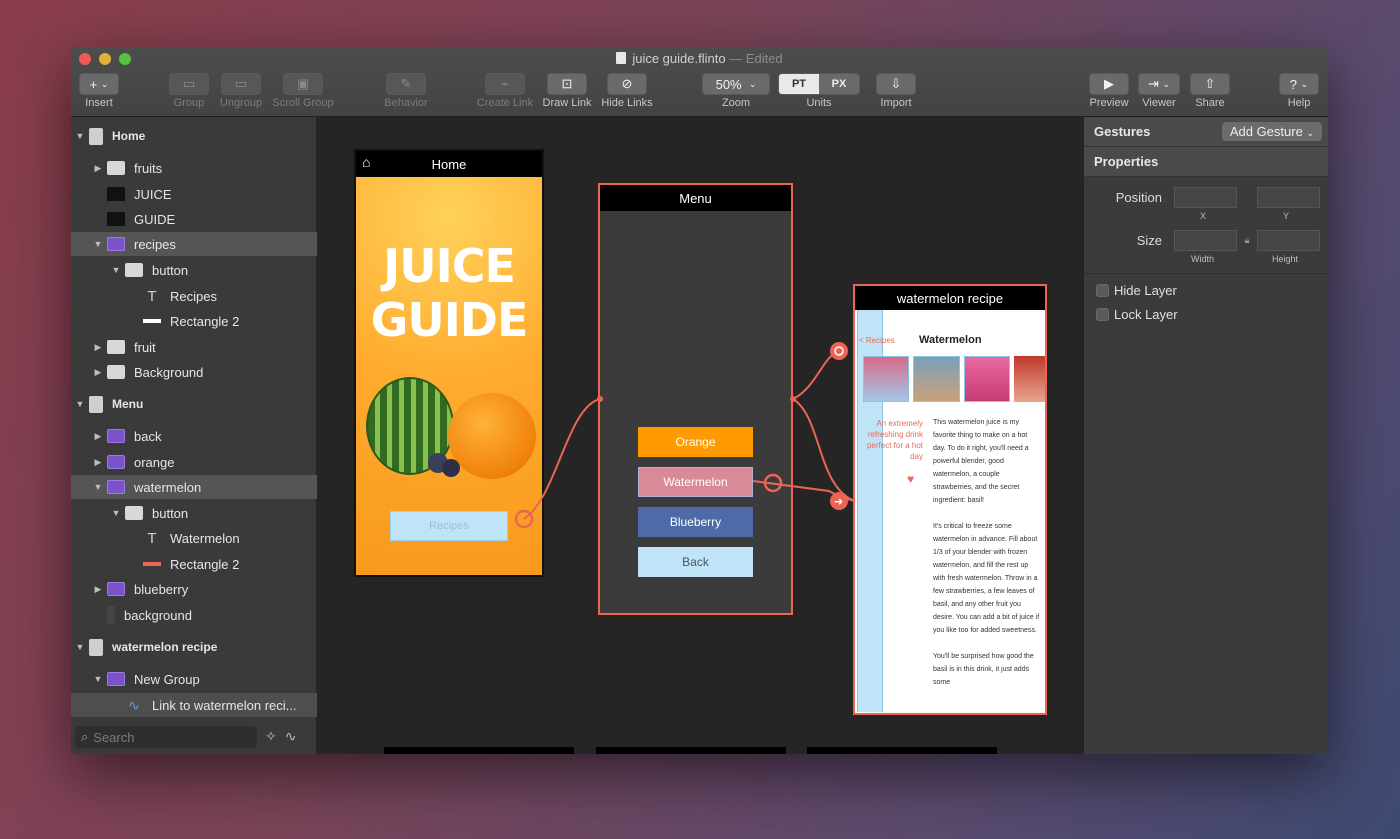 This screenshot has height=839, width=1400. What do you see at coordinates (1288, 240) in the screenshot?
I see `size-height-field` at bounding box center [1288, 240].